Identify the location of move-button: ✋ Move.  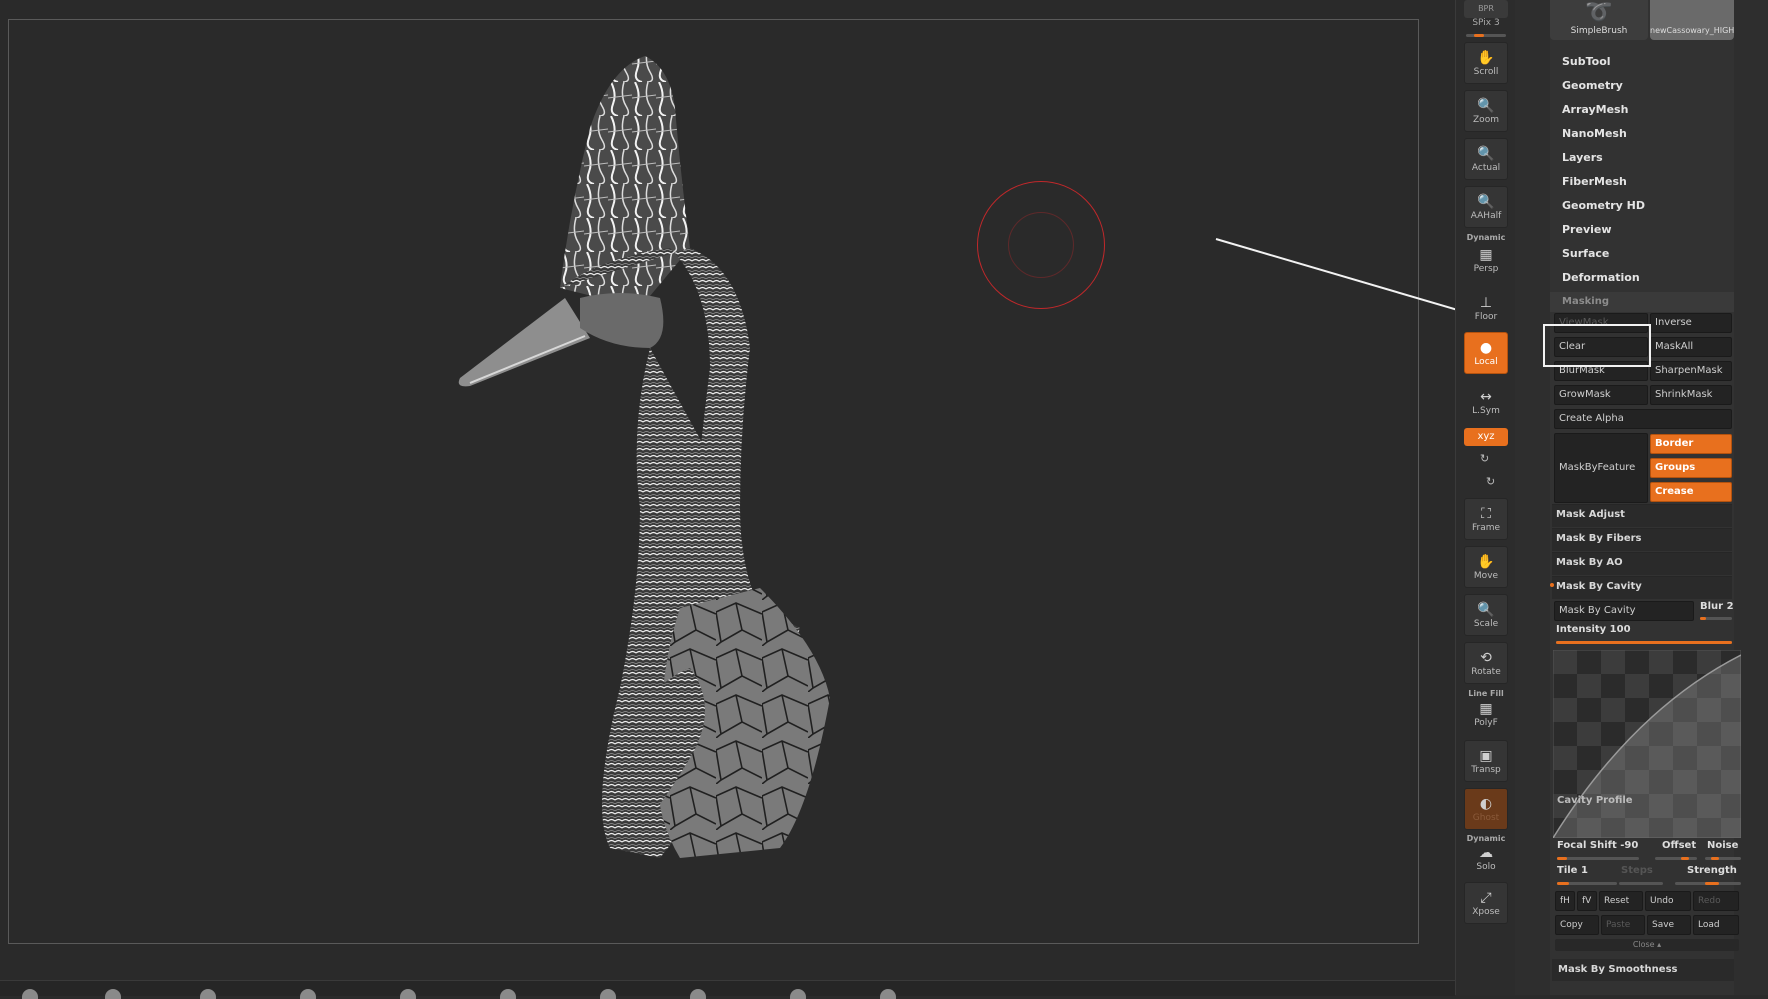
(1486, 567).